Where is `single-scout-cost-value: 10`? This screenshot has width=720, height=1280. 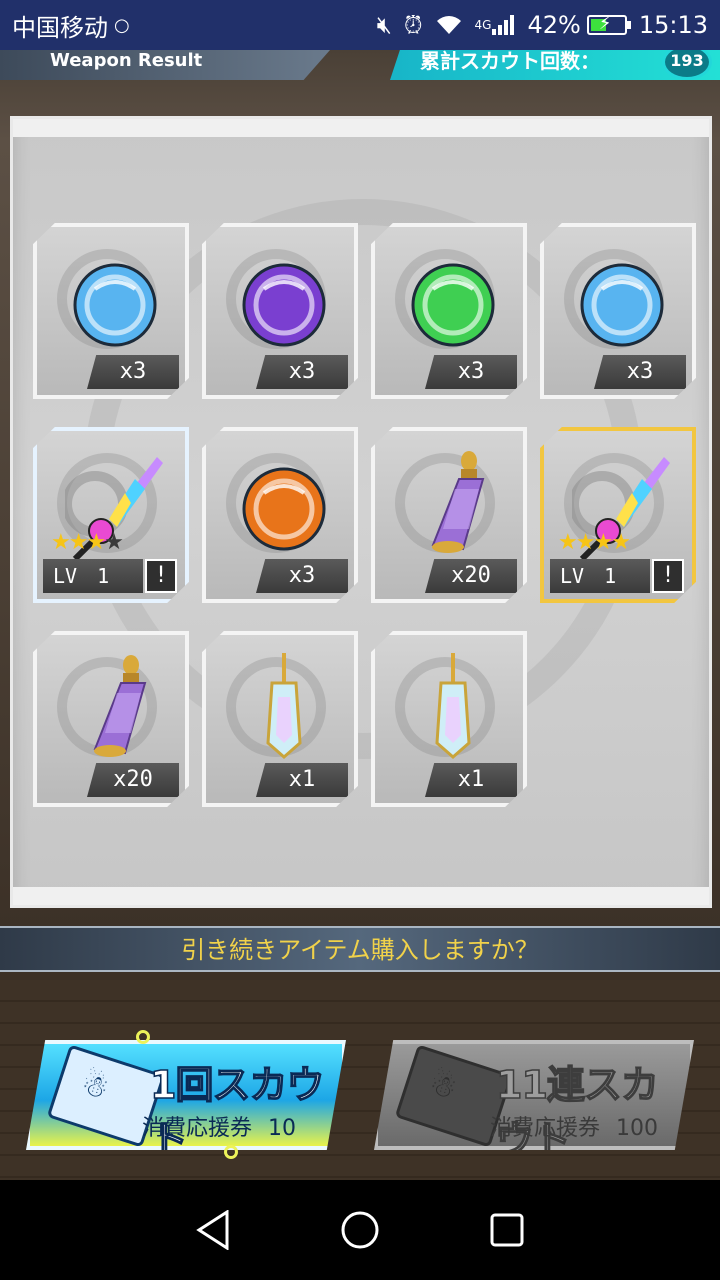 single-scout-cost-value: 10 is located at coordinates (282, 1128).